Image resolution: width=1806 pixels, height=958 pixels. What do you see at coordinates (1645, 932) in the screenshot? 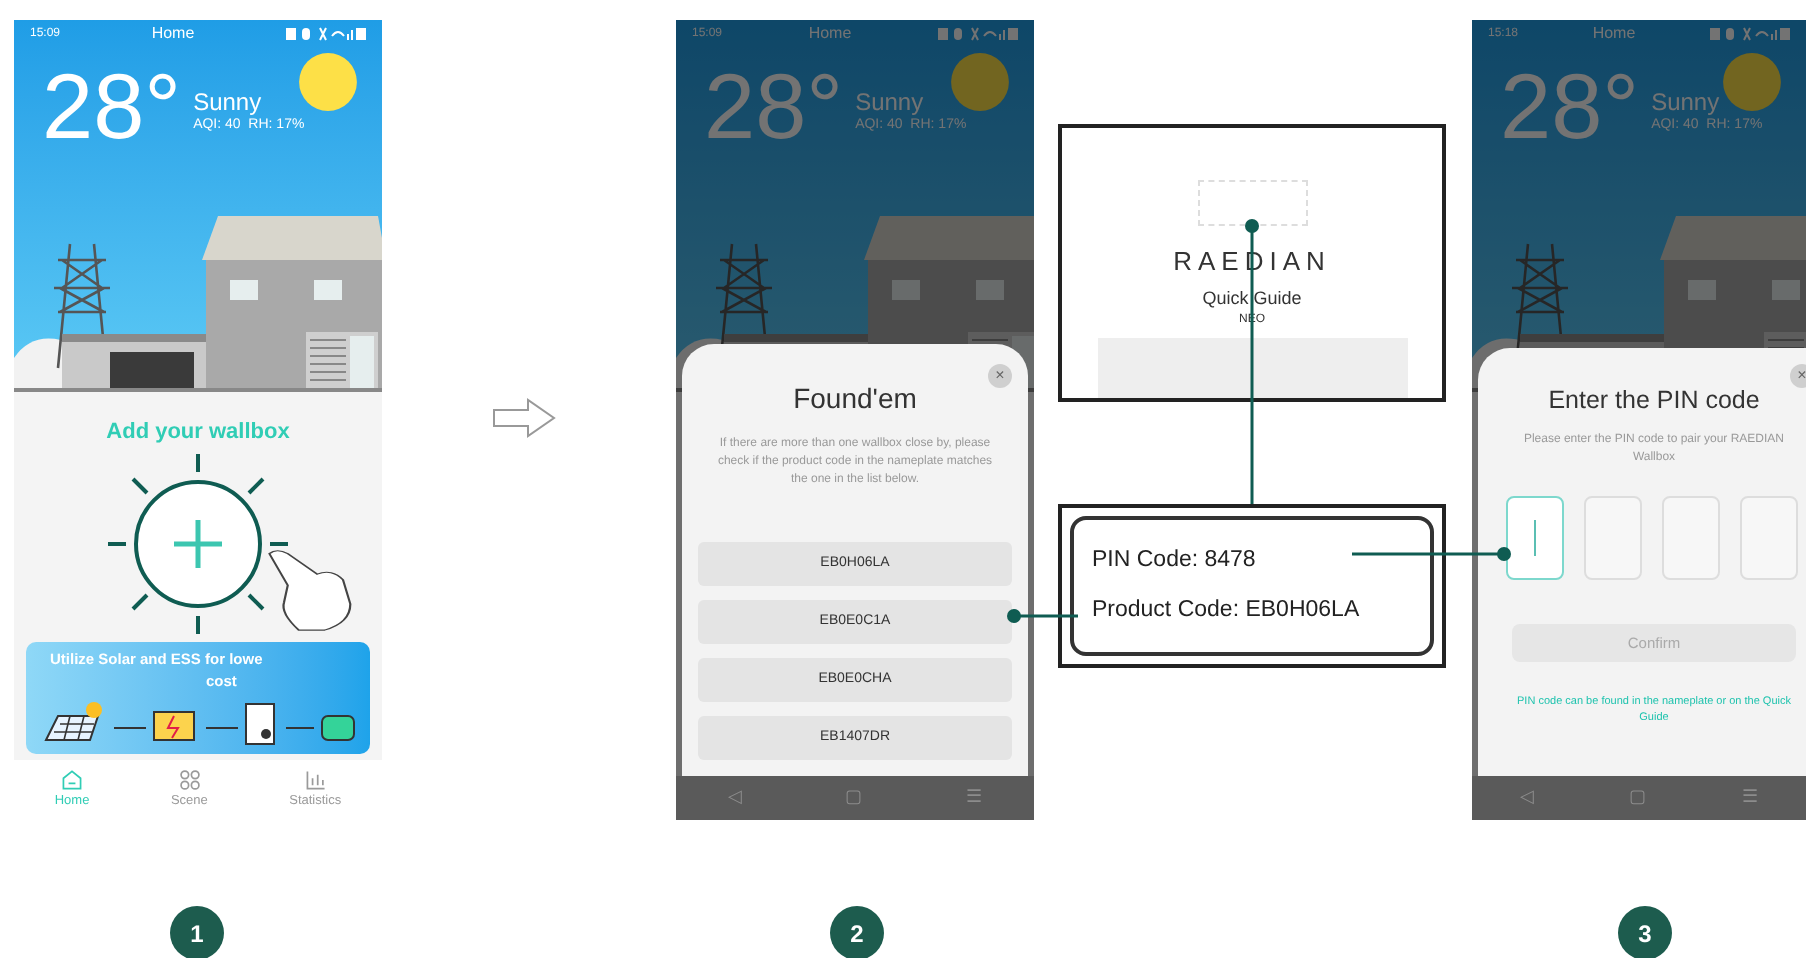
I see `step-number: 3` at bounding box center [1645, 932].